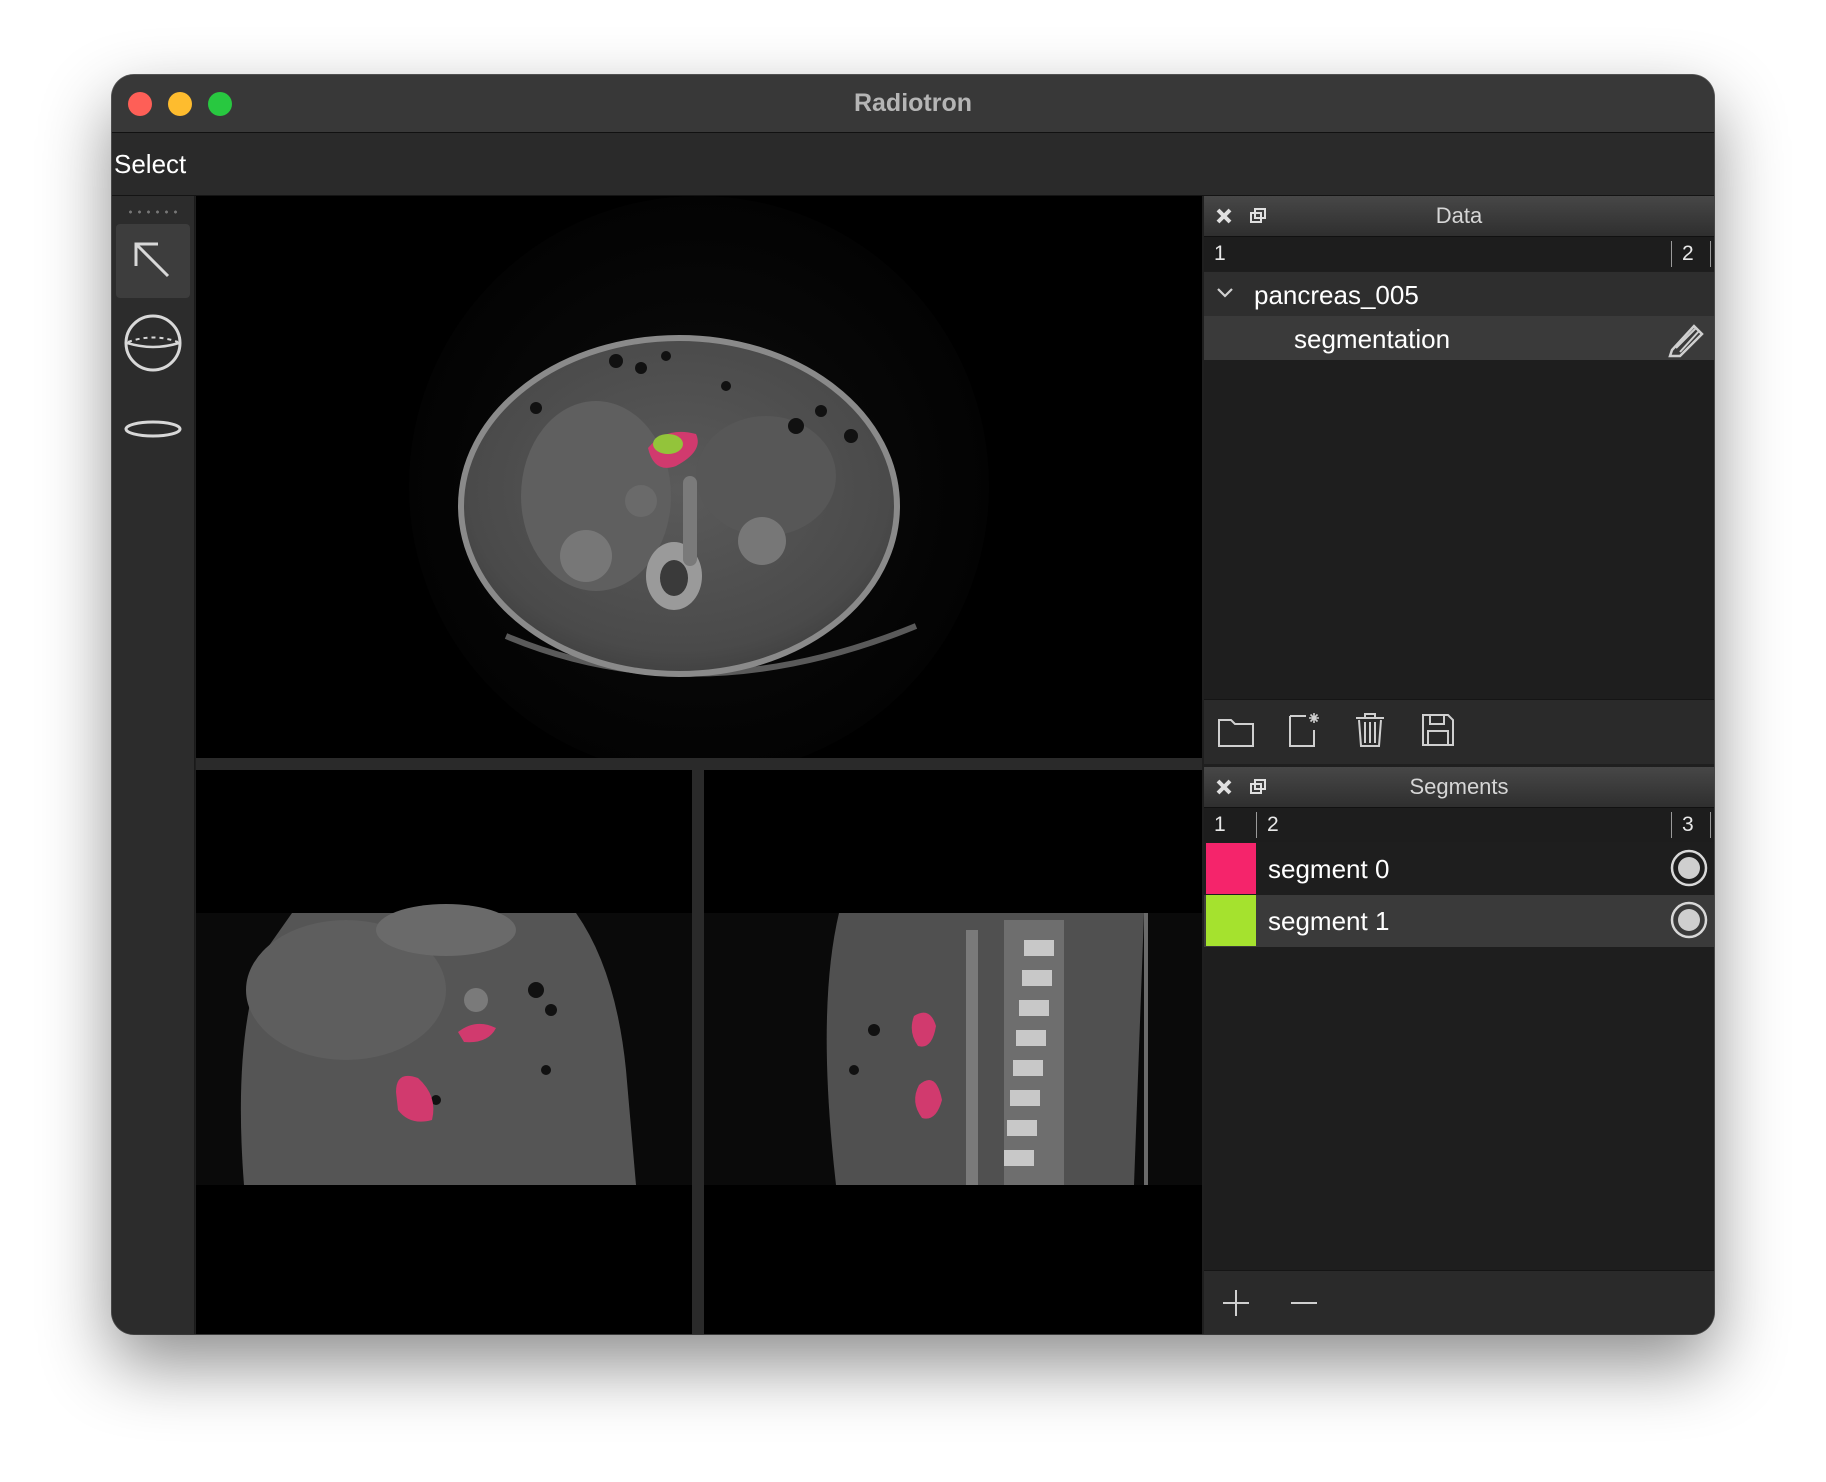 This screenshot has height=1482, width=1826. I want to click on segments-panel-footer, so click(1459, 1302).